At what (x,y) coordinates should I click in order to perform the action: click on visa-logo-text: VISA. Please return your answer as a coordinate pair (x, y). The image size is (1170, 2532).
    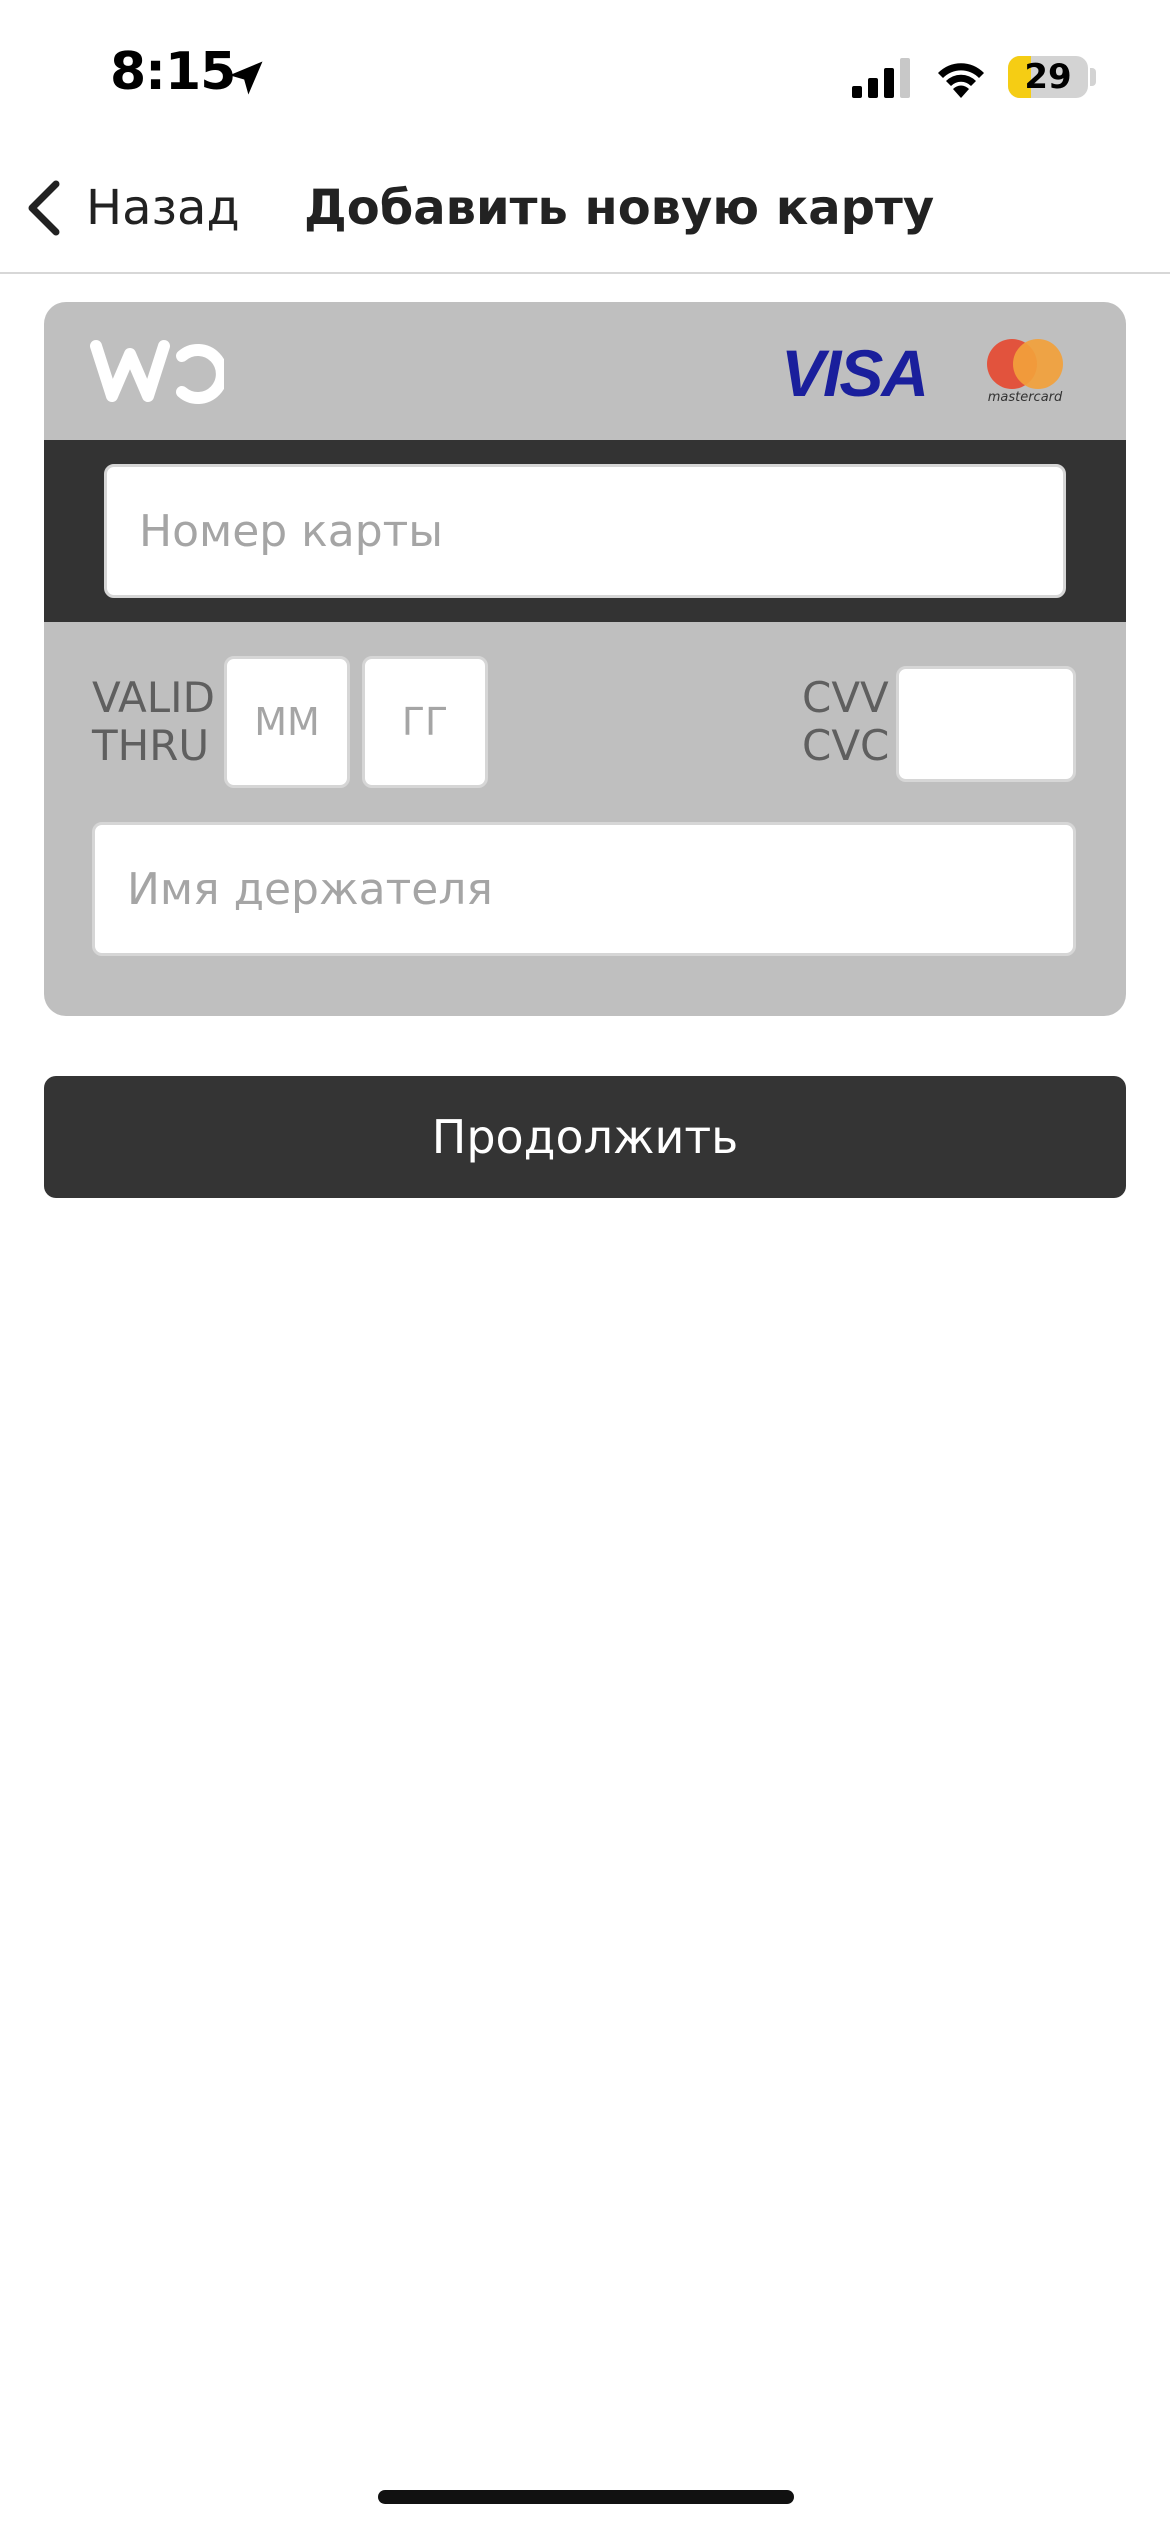
    Looking at the image, I should click on (854, 373).